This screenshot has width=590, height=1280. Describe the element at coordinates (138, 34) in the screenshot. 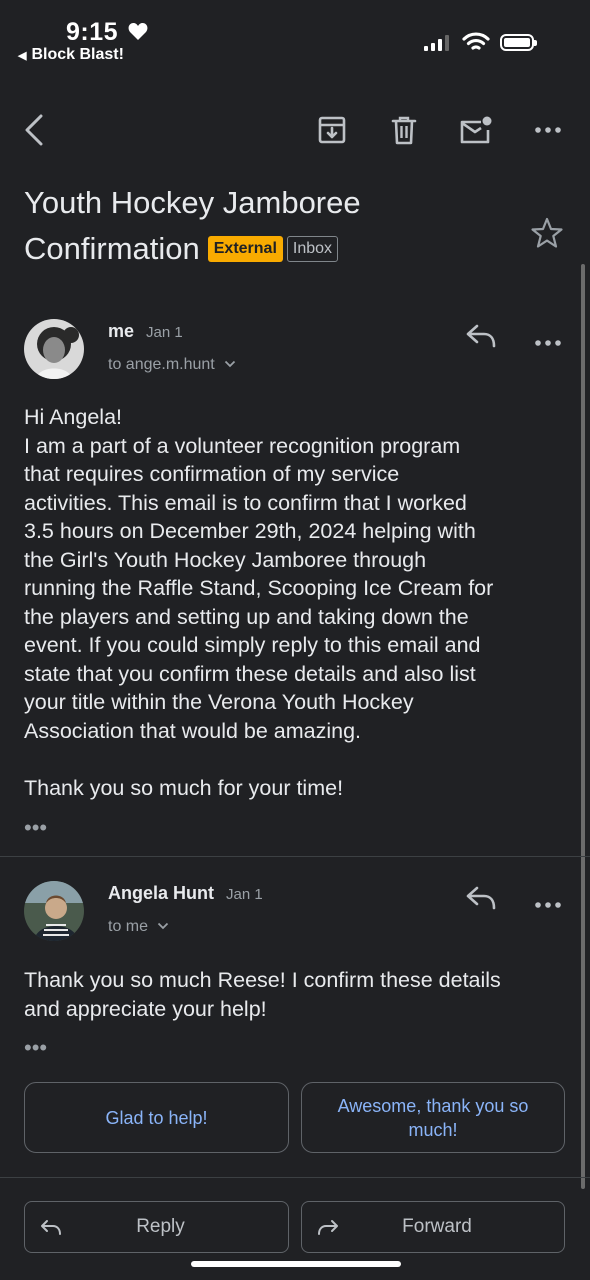

I see `heart-icon` at that location.